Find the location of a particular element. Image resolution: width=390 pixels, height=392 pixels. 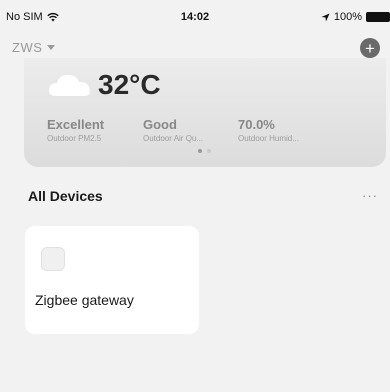

gateway-icon is located at coordinates (53, 259).